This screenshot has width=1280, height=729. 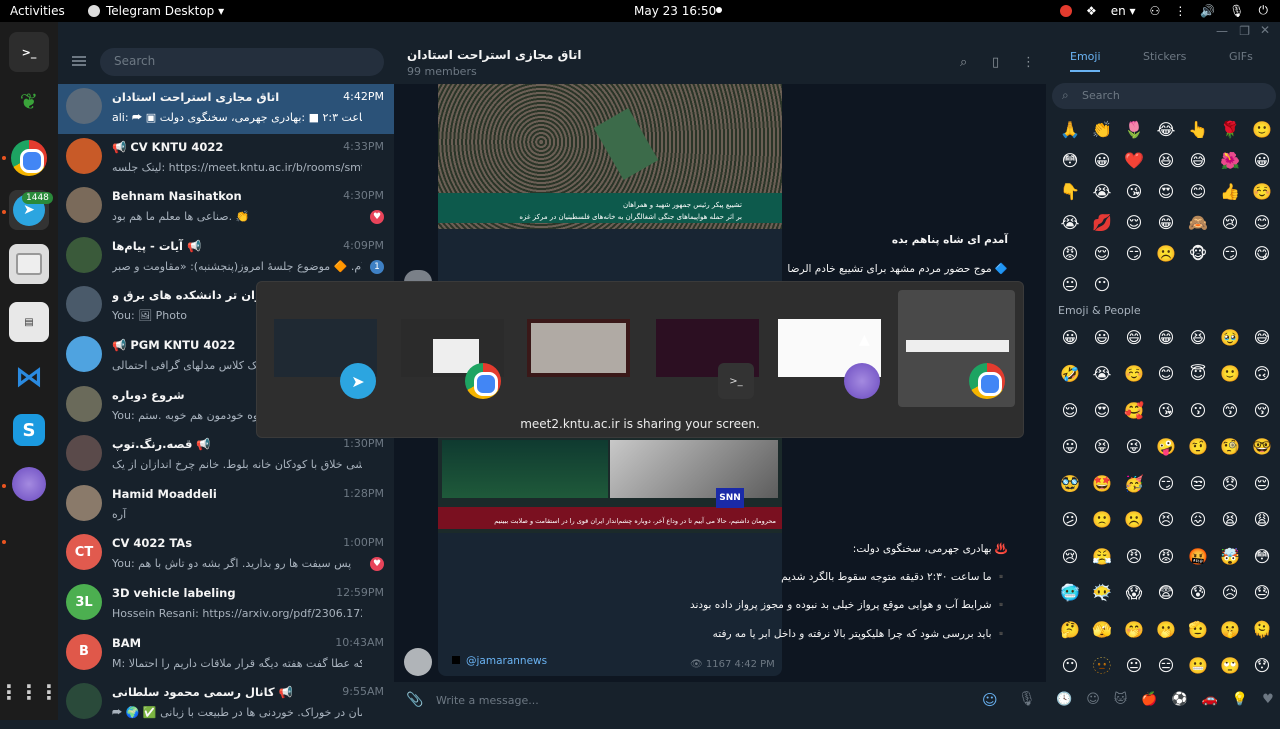 I want to click on emoji-item: 😯, so click(x=1262, y=666).